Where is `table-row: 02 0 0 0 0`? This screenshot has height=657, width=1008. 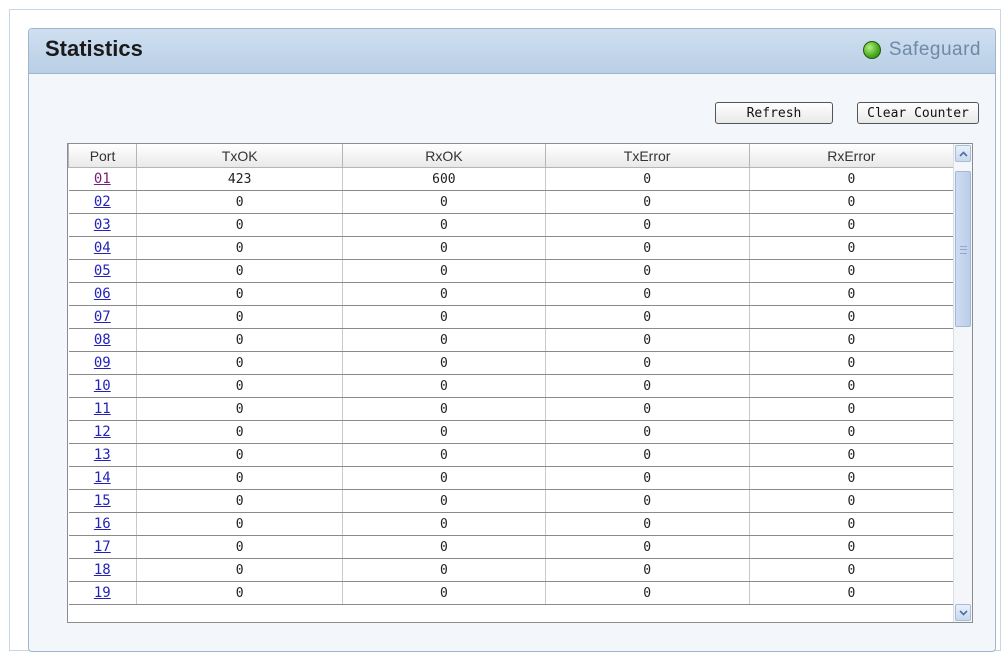
table-row: 02 0 0 0 0 is located at coordinates (511, 202).